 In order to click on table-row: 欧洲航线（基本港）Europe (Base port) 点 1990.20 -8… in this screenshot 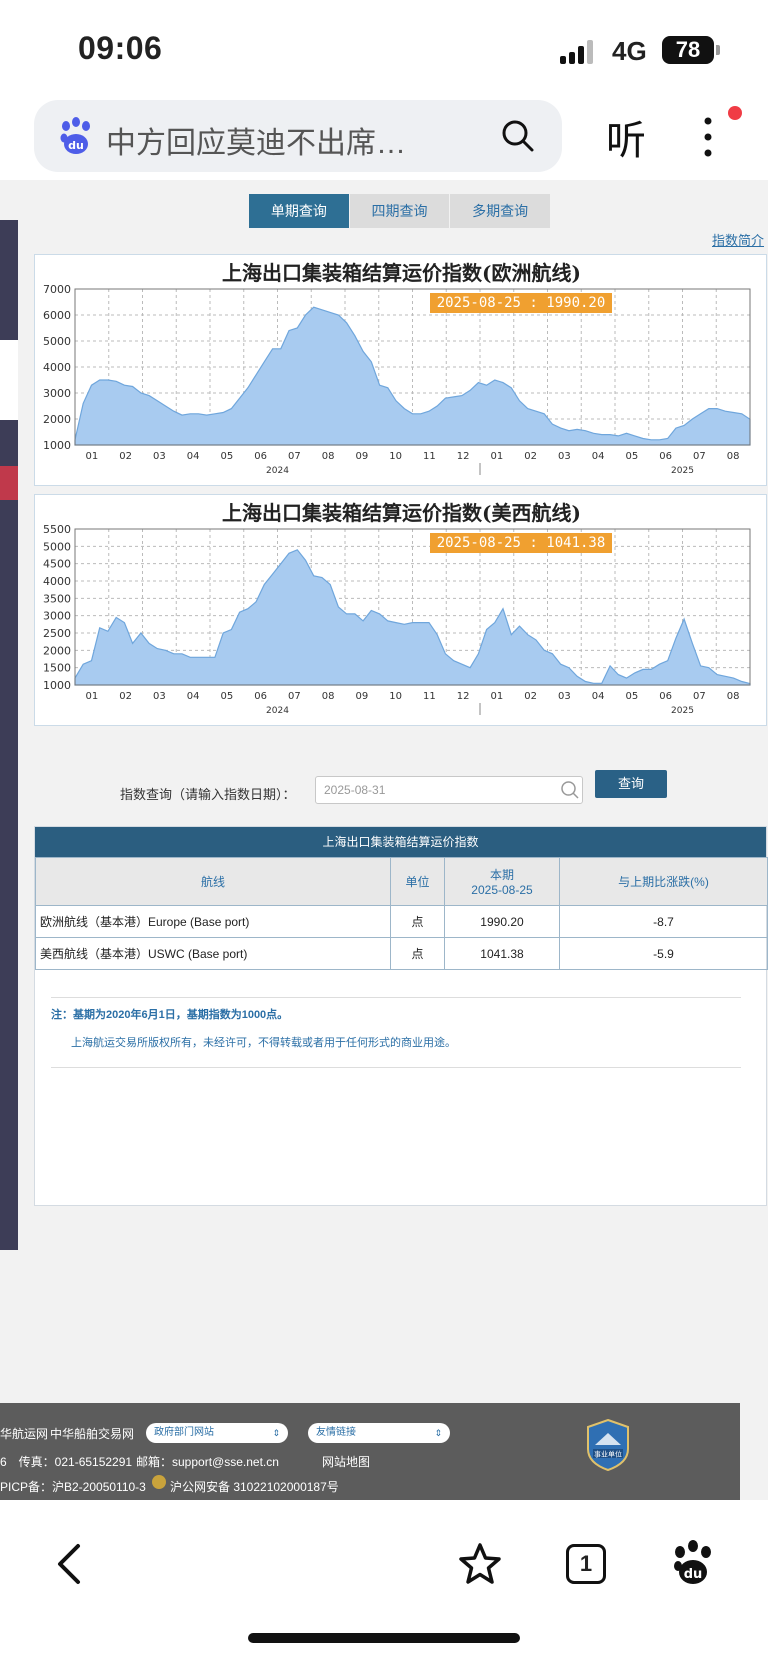, I will do `click(401, 921)`.